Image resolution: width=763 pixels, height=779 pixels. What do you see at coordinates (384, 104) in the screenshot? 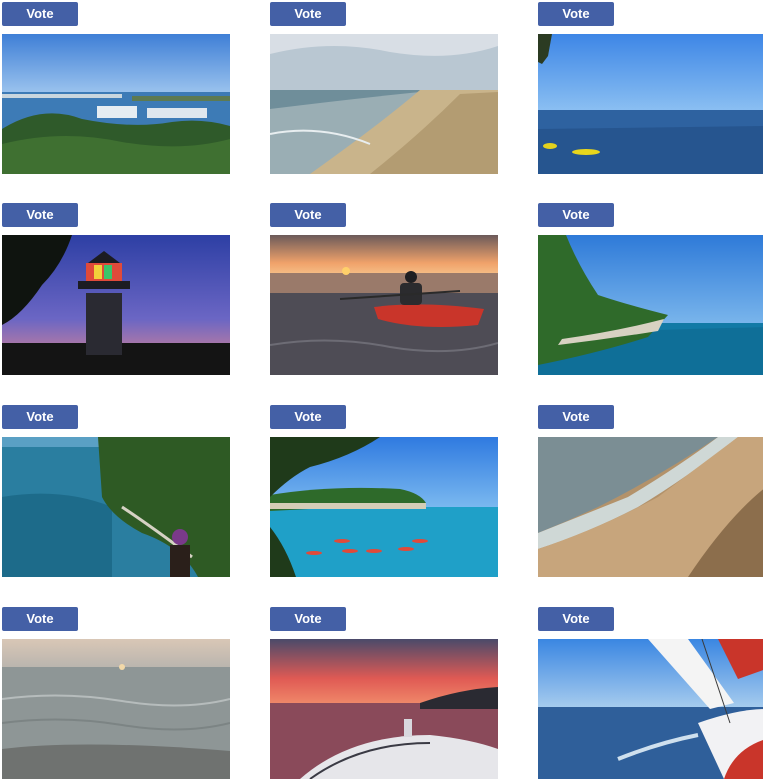
I see `photo-sandy-shoreline` at bounding box center [384, 104].